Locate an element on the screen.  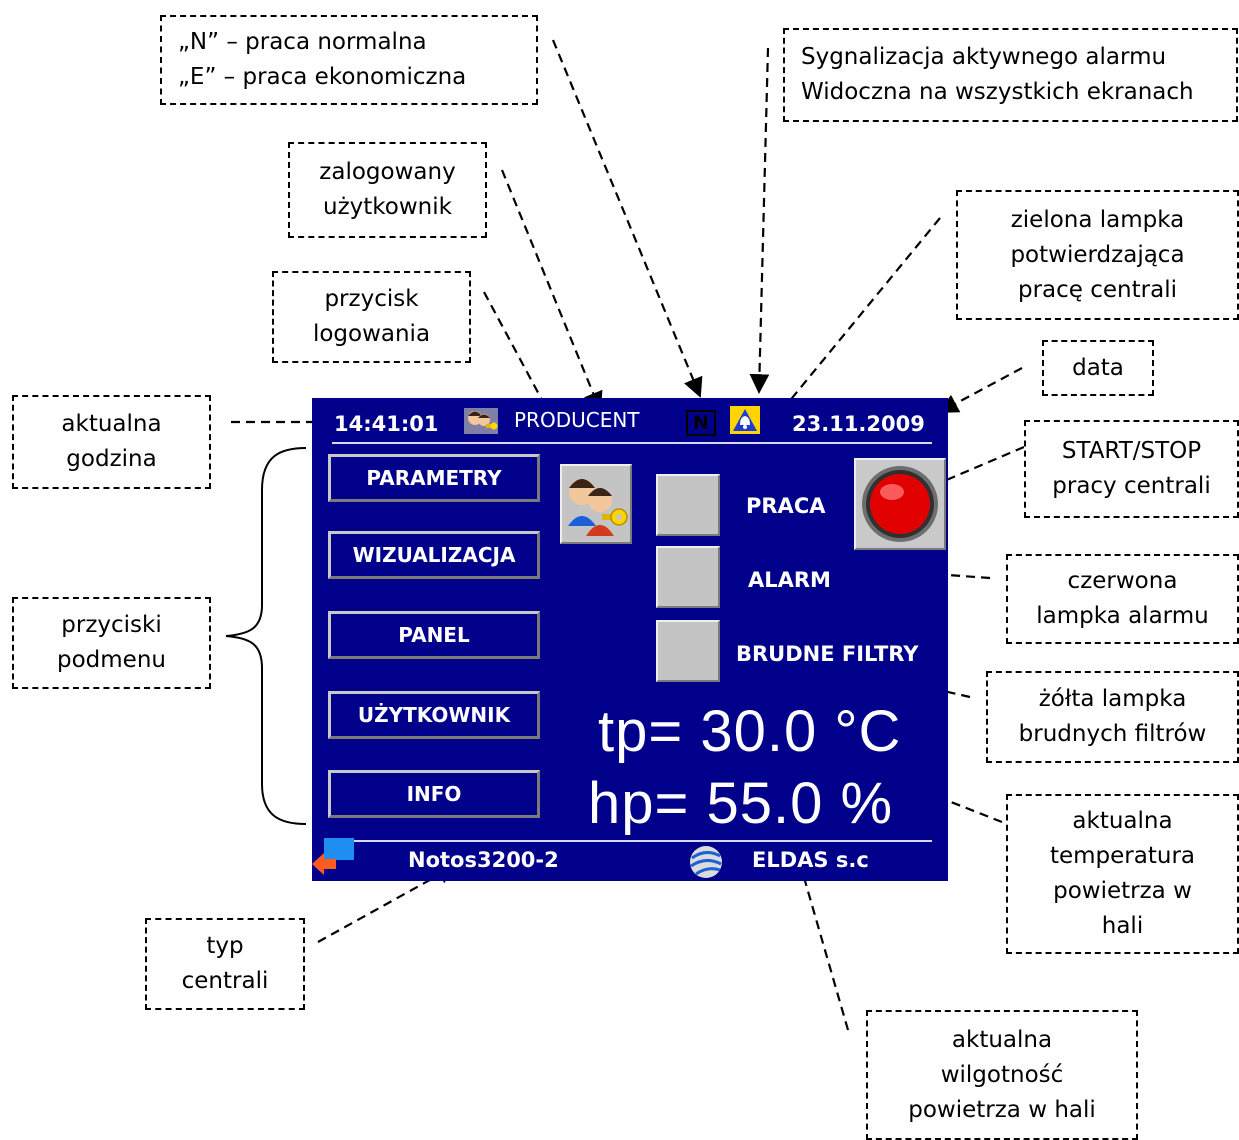
callout-logged-user: zalogowany użytkownik is located at coordinates (387, 190).